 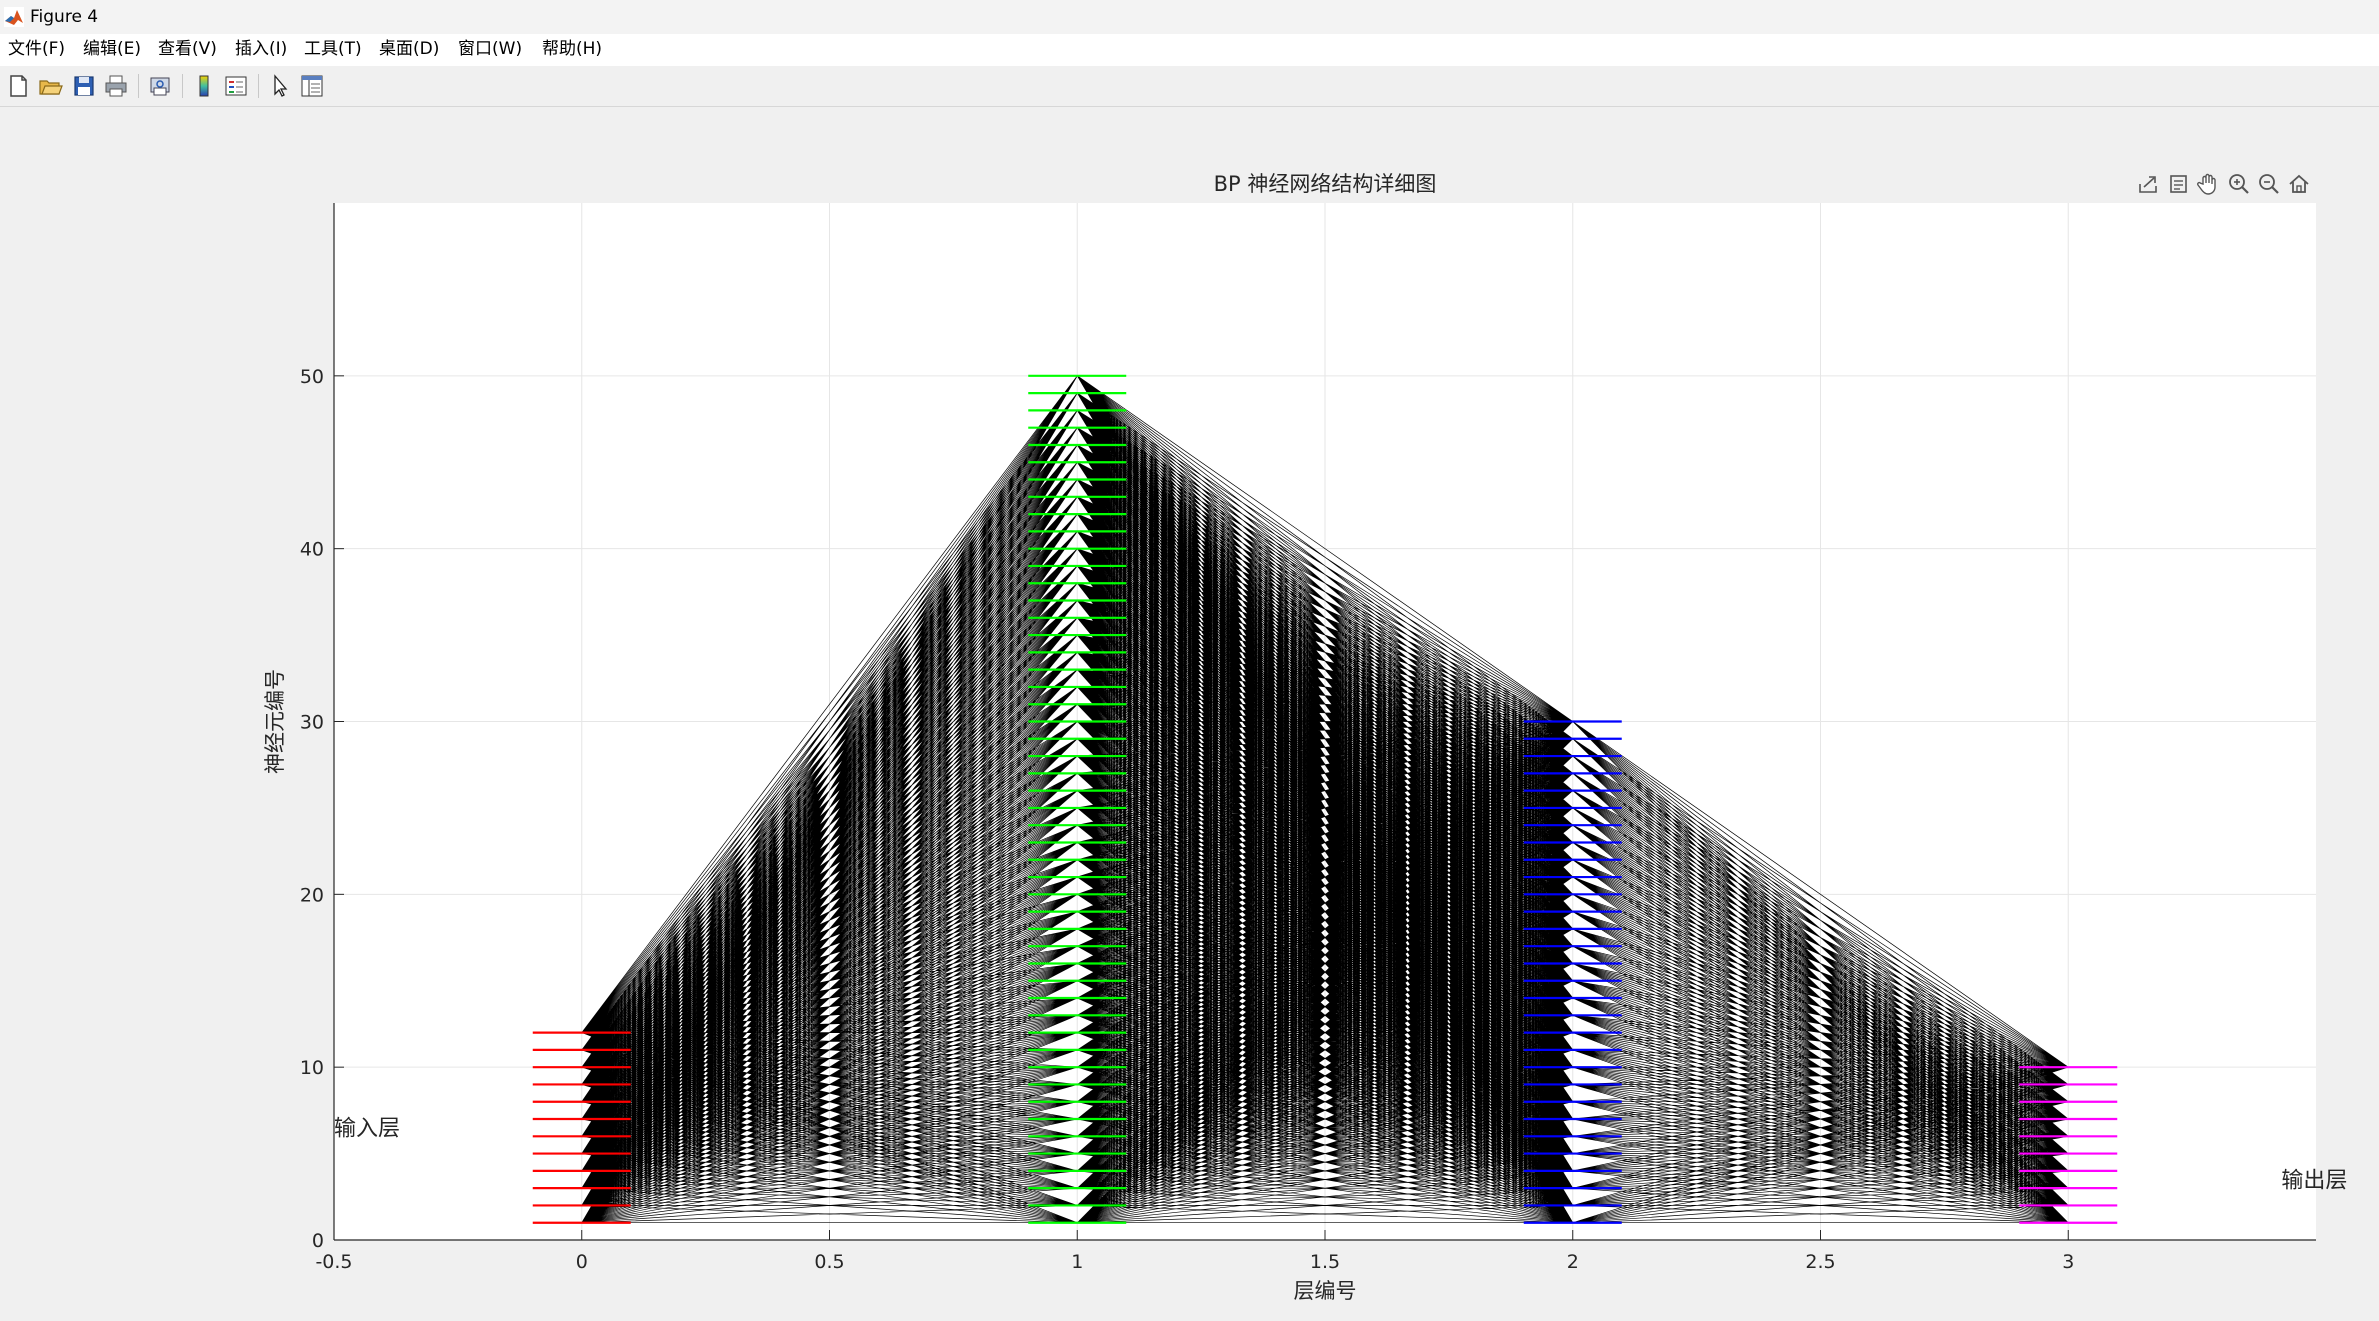 What do you see at coordinates (275, 721) in the screenshot?
I see `y-axis-label: 神经元编号` at bounding box center [275, 721].